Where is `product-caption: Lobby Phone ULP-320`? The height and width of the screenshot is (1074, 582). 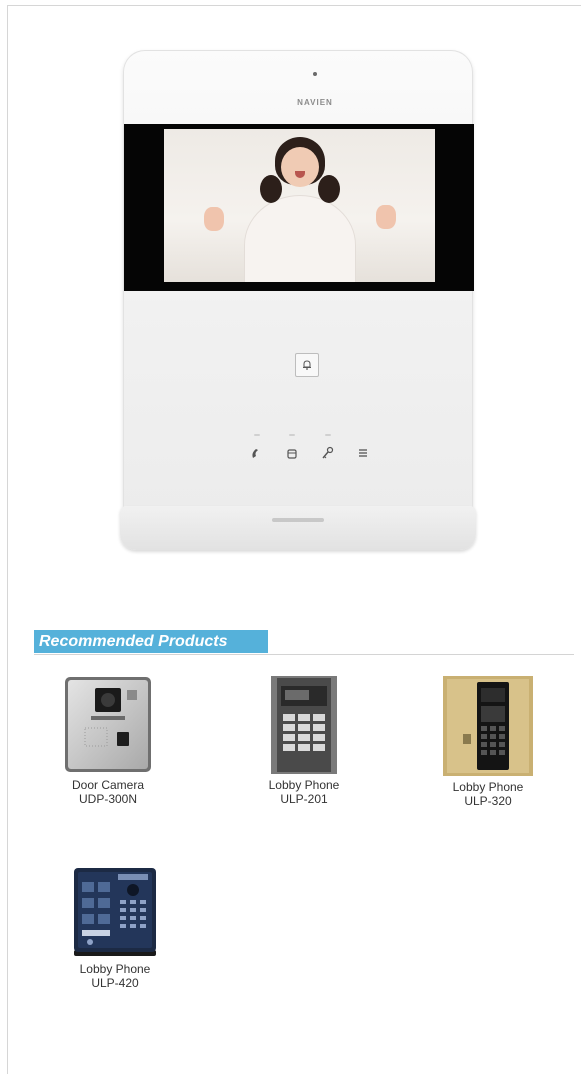 product-caption: Lobby Phone ULP-320 is located at coordinates (488, 794).